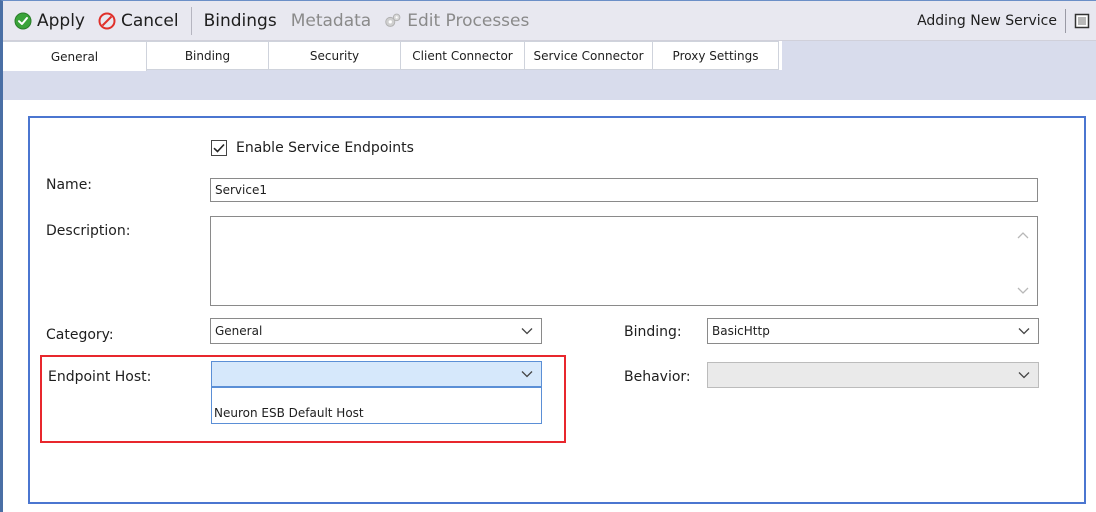 The image size is (1096, 512). What do you see at coordinates (80, 335) in the screenshot?
I see `category-label: Category:` at bounding box center [80, 335].